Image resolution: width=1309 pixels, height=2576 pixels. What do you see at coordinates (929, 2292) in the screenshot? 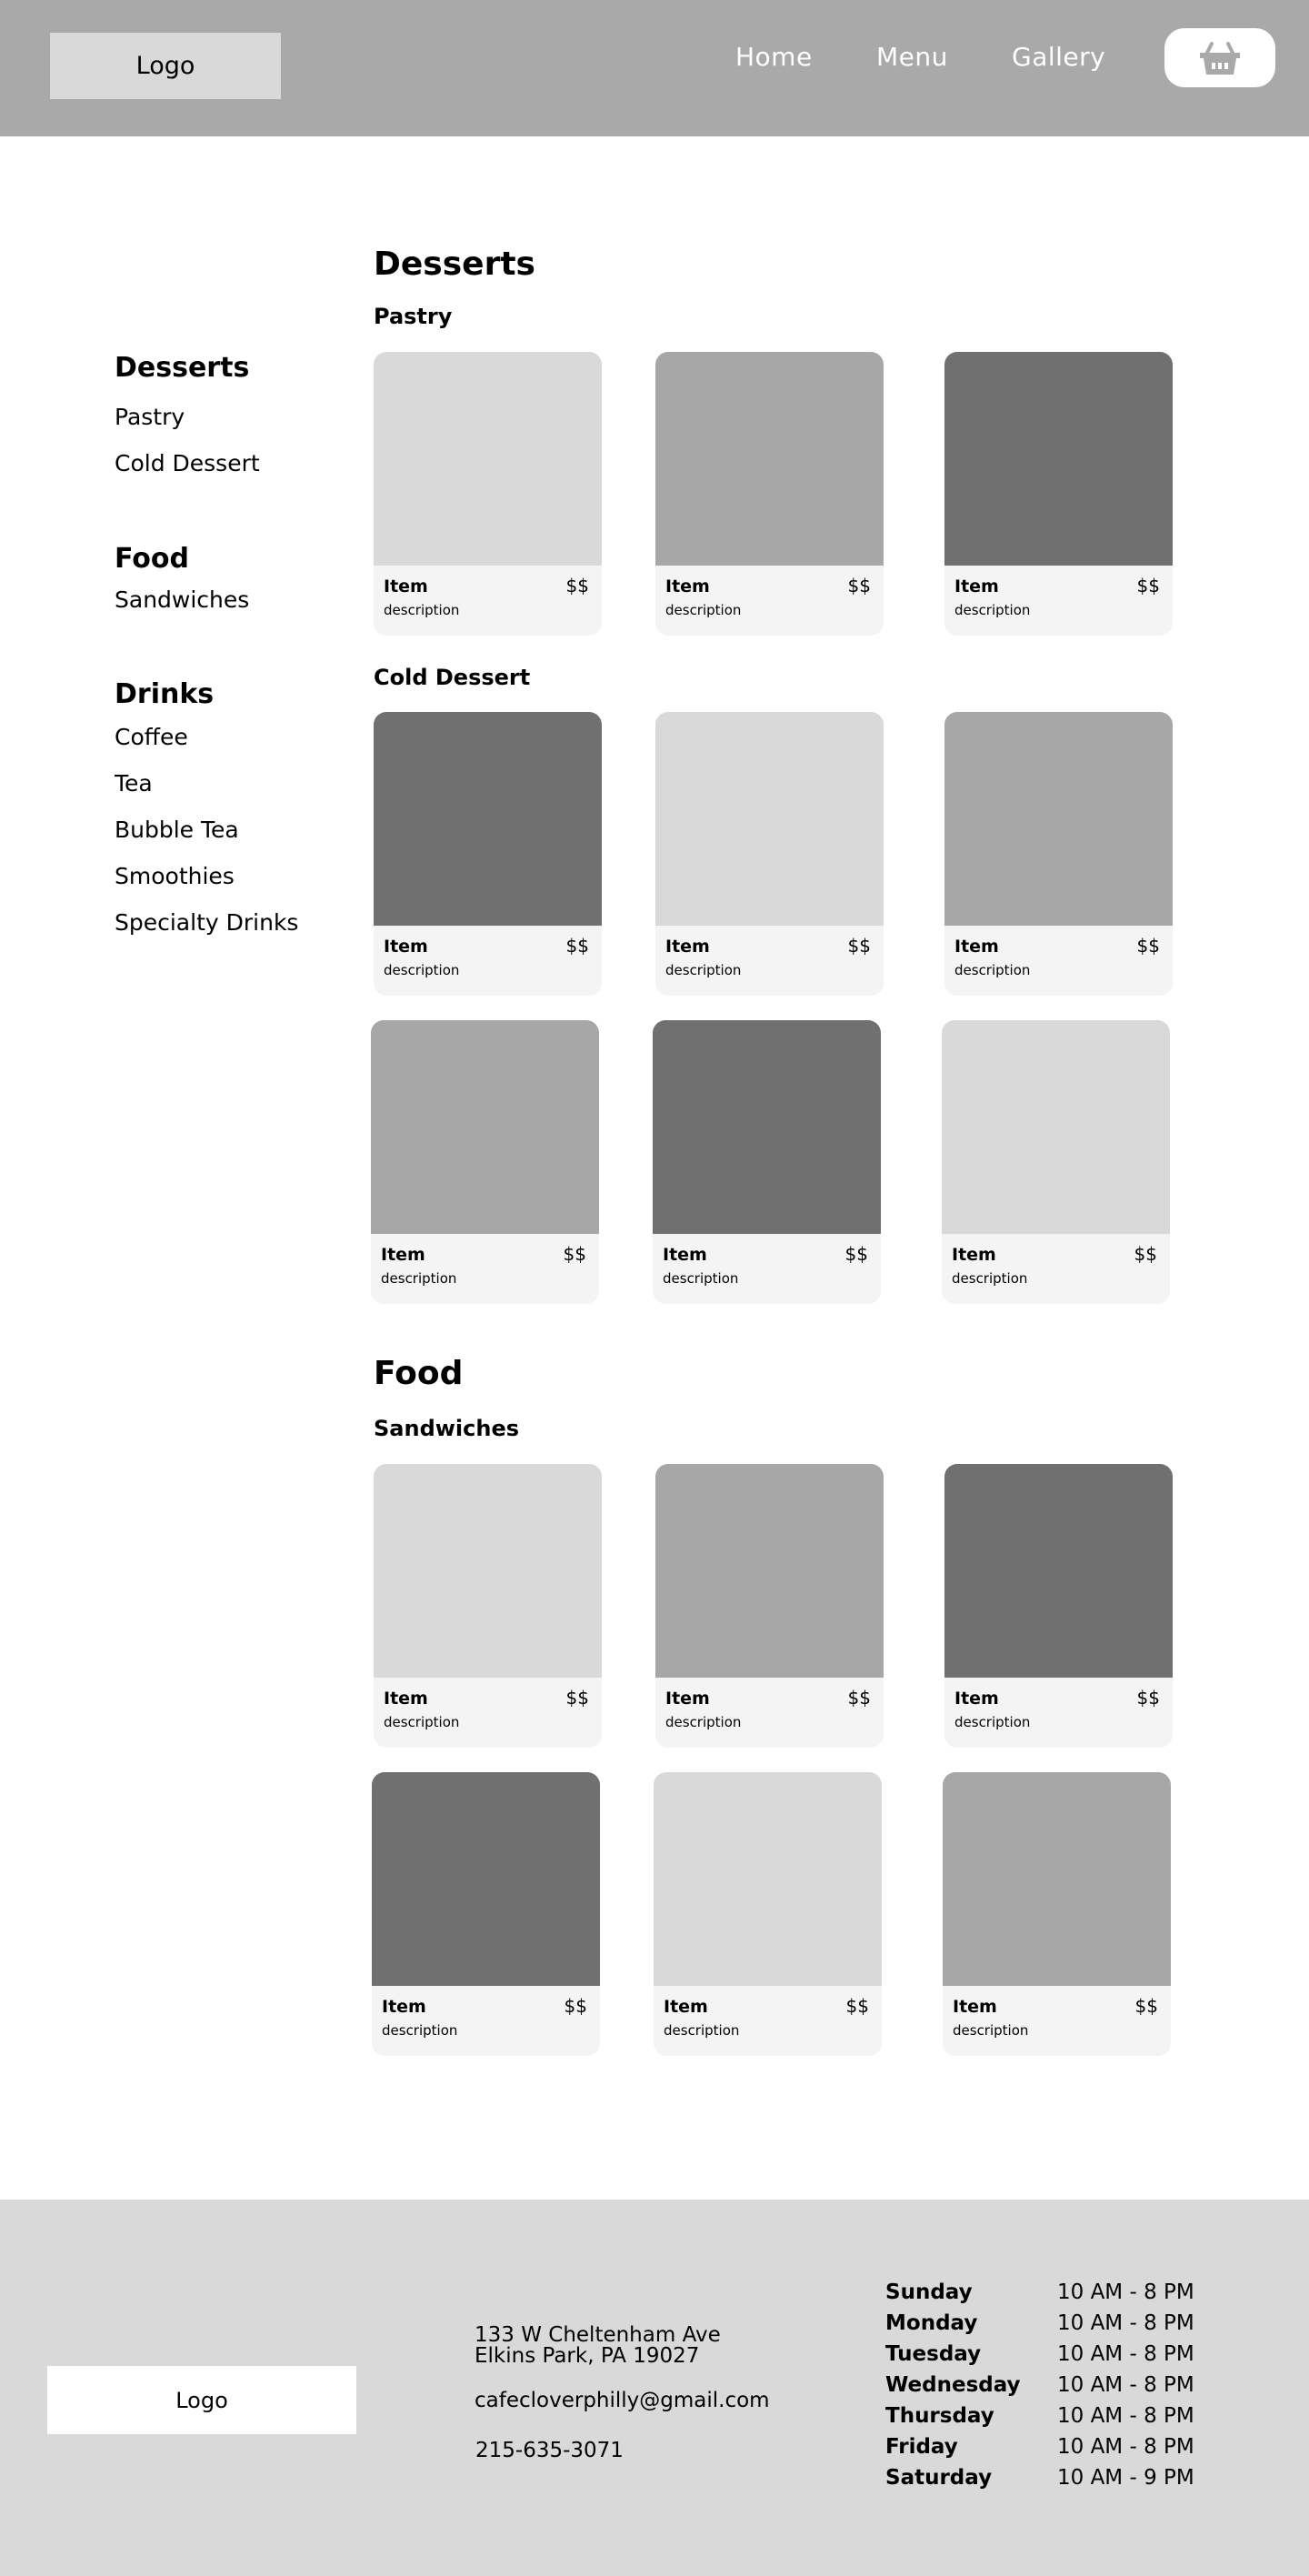
I see `hours-day: Sunday` at bounding box center [929, 2292].